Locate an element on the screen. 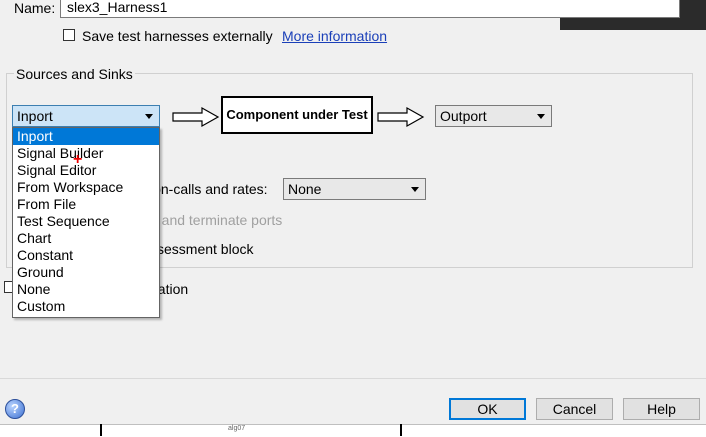 Image resolution: width=706 pixels, height=437 pixels. function-calls-dropdown: None is located at coordinates (354, 189).